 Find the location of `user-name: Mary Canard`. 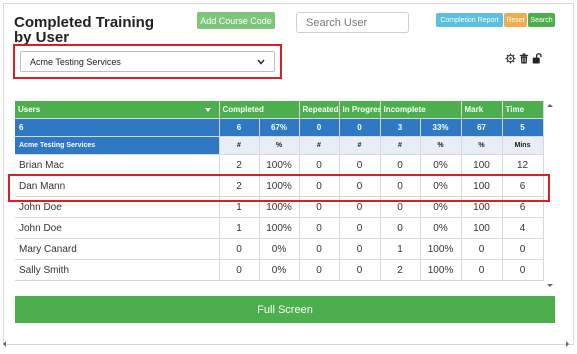

user-name: Mary Canard is located at coordinates (117, 249).